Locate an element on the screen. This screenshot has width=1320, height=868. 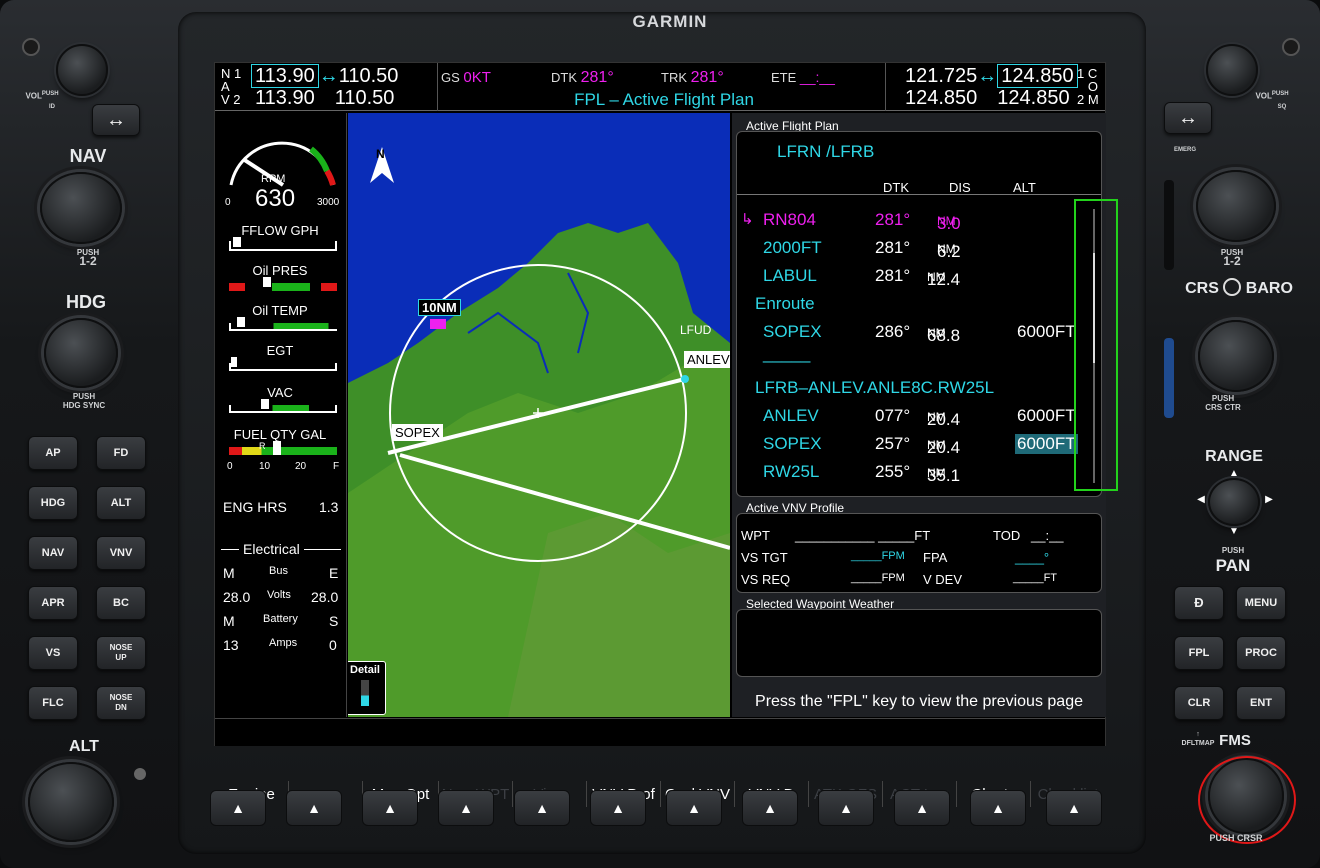
fpl-dis: 20.4 NM is located at coordinates (944, 447).